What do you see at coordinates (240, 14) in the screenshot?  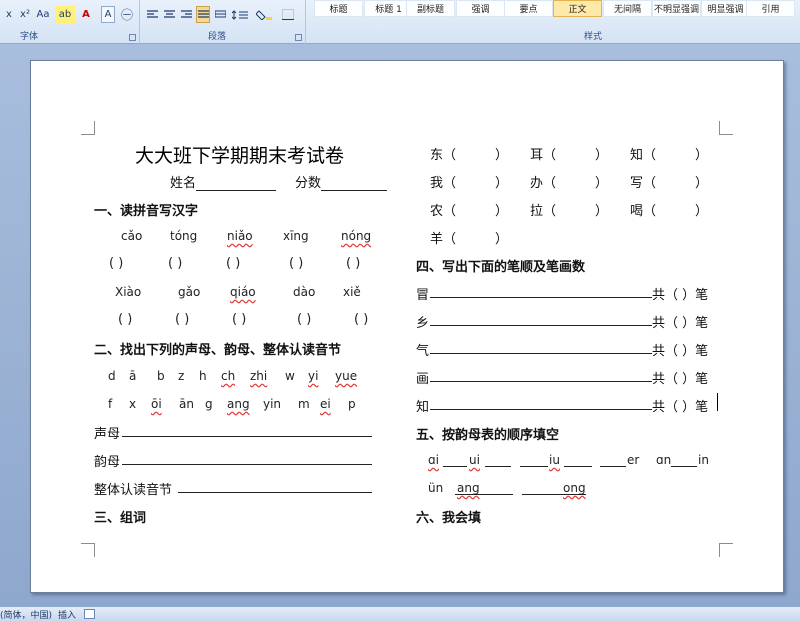 I see `line-spacing-icon` at bounding box center [240, 14].